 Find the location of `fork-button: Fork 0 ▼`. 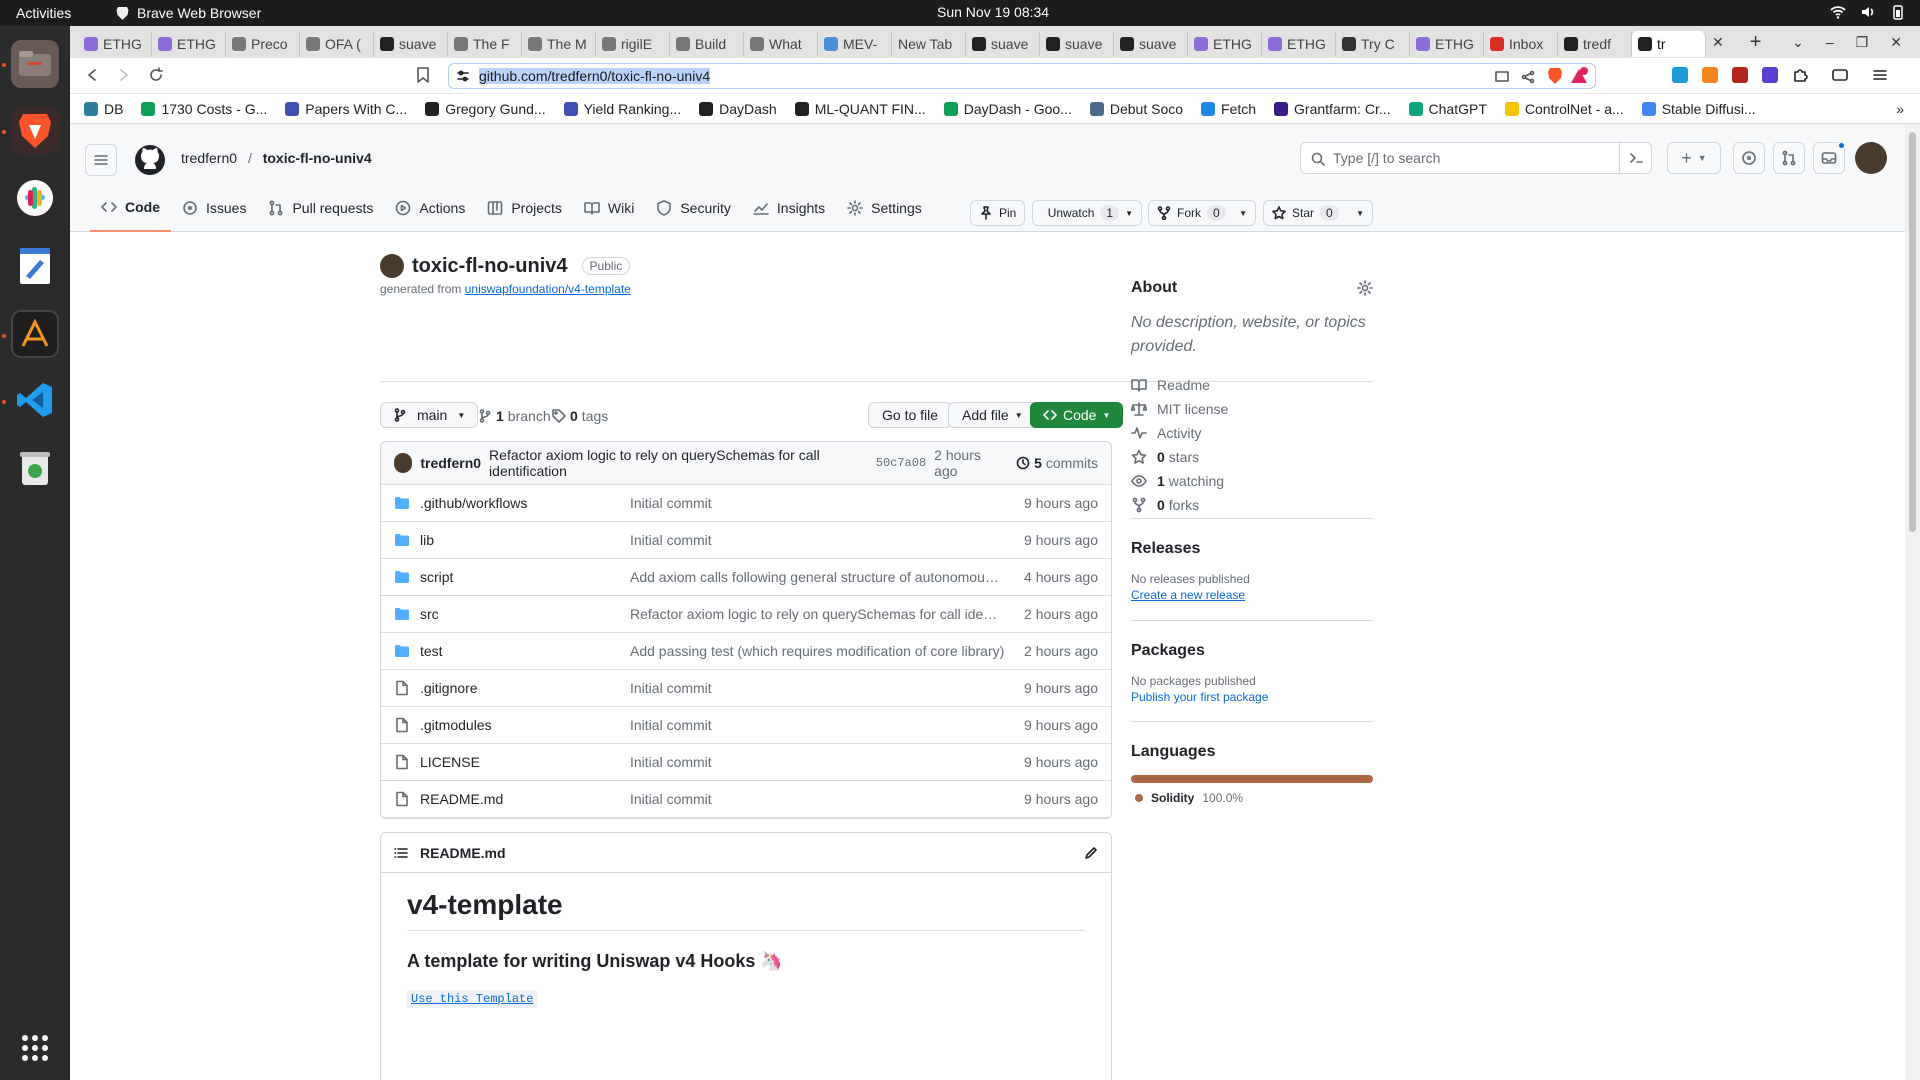

fork-button: Fork 0 ▼ is located at coordinates (1202, 213).